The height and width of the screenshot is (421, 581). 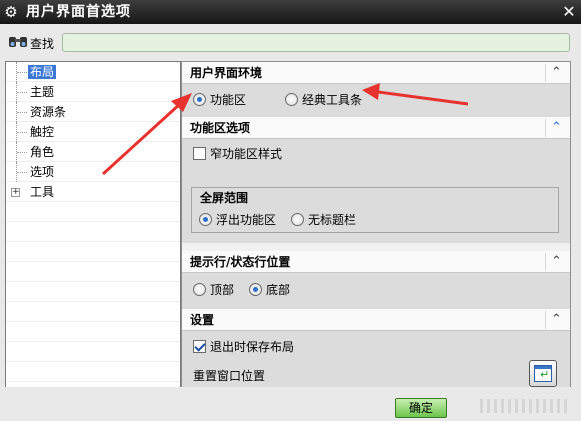 I want to click on radio-no-titlebar: 无标题栏, so click(x=336, y=220).